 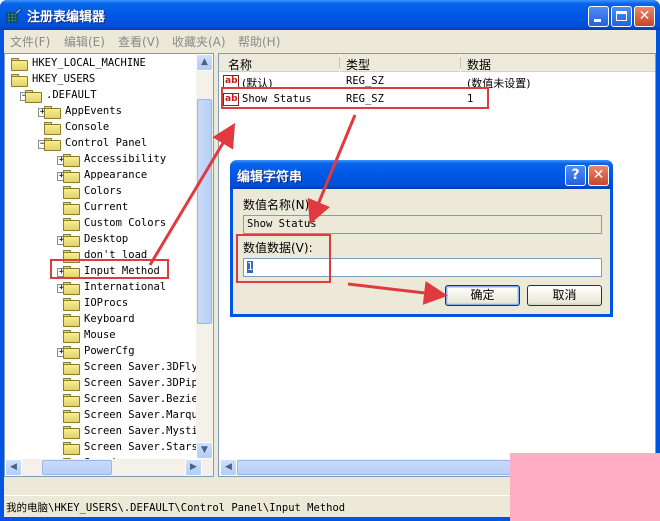 I want to click on tree-item: Screen Saver.3DPip, so click(x=101, y=384).